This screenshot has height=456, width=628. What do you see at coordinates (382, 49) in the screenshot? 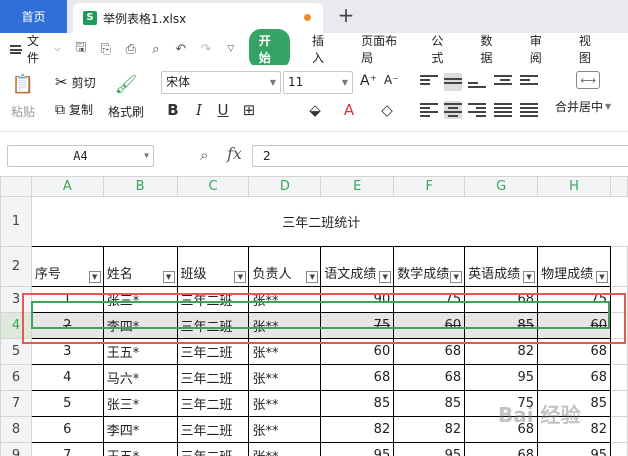
I see `menu-item-page-layout: 页面布局` at bounding box center [382, 49].